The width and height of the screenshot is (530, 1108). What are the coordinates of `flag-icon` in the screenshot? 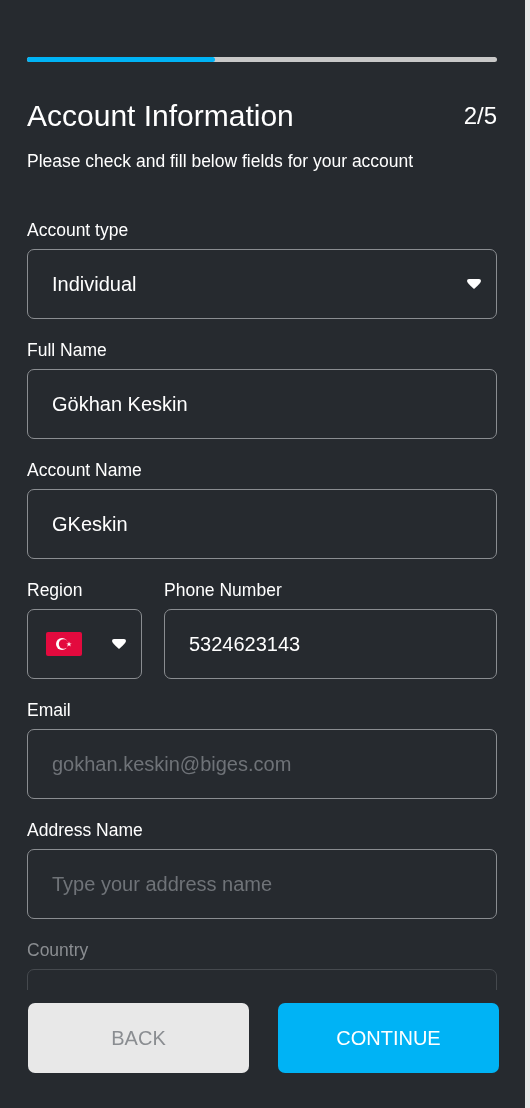 It's located at (64, 644).